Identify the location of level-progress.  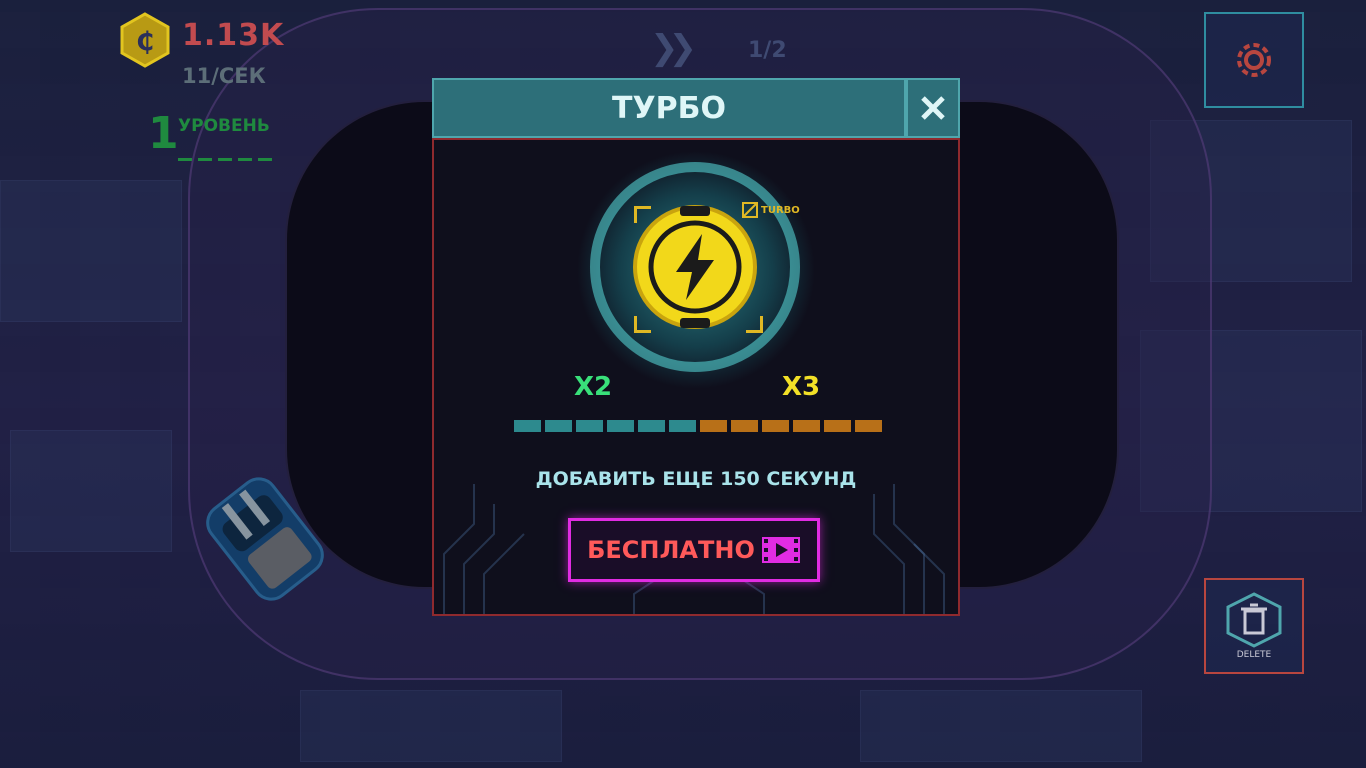
(225, 152).